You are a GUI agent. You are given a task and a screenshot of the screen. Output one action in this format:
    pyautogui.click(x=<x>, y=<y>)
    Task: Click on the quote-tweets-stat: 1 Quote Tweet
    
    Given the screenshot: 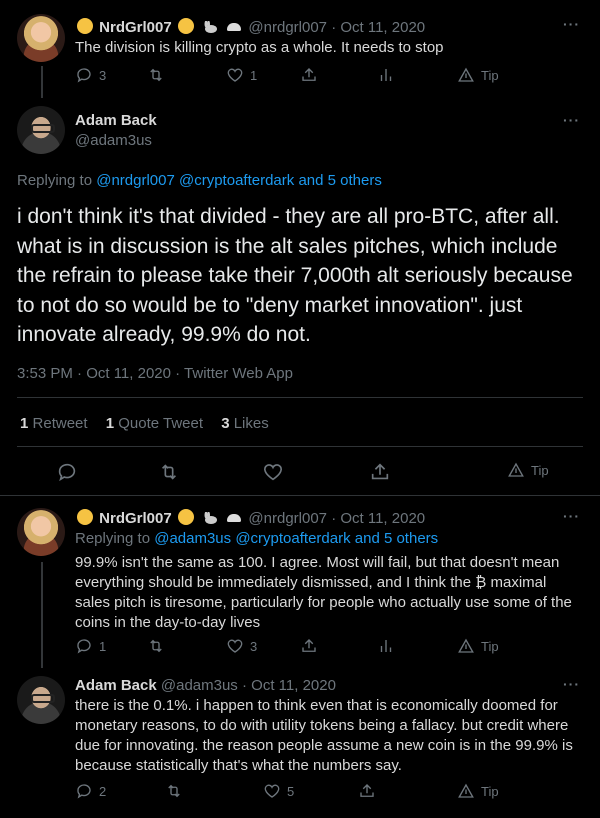 What is the action you would take?
    pyautogui.click(x=156, y=423)
    